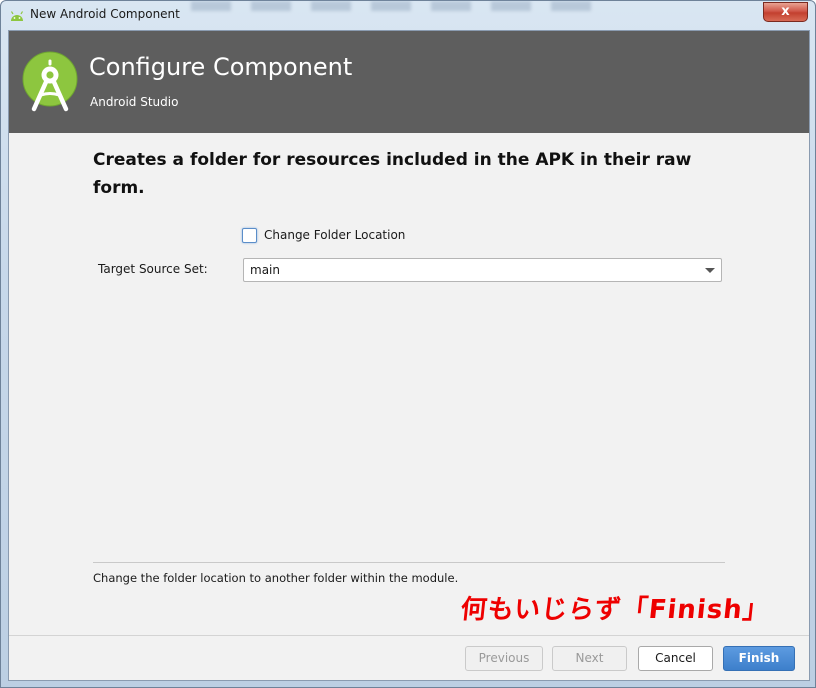  Describe the element at coordinates (408, 16) in the screenshot. I see `title-bar: New Android Component x` at that location.